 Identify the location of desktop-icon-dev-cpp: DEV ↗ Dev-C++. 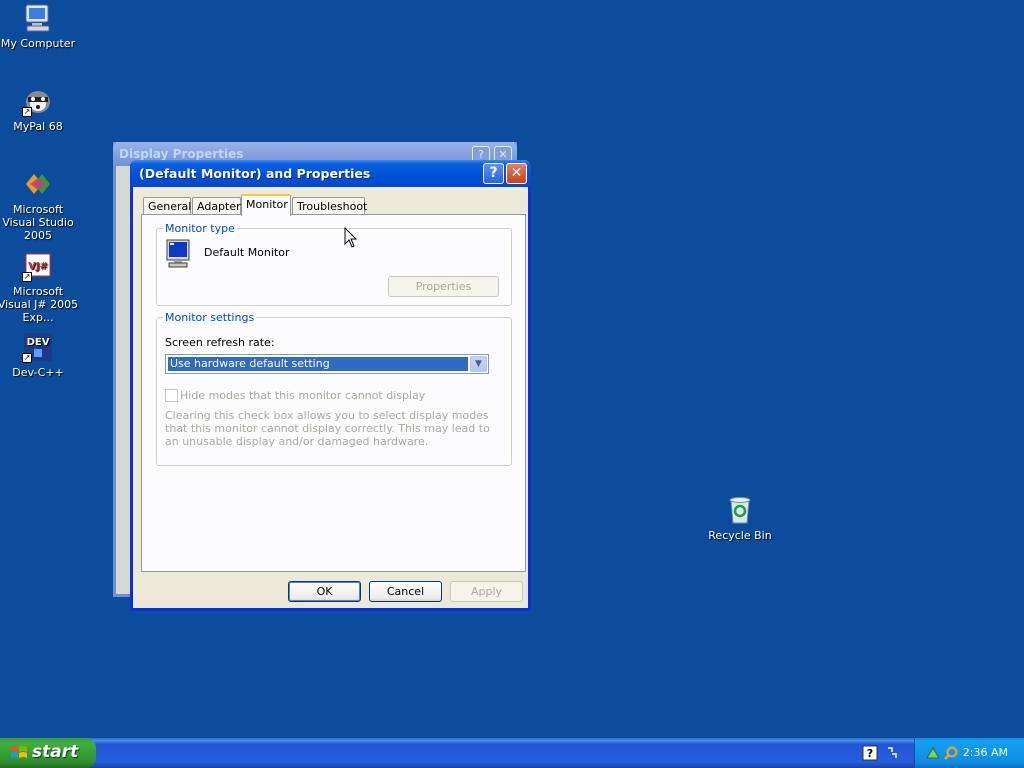
(40, 355).